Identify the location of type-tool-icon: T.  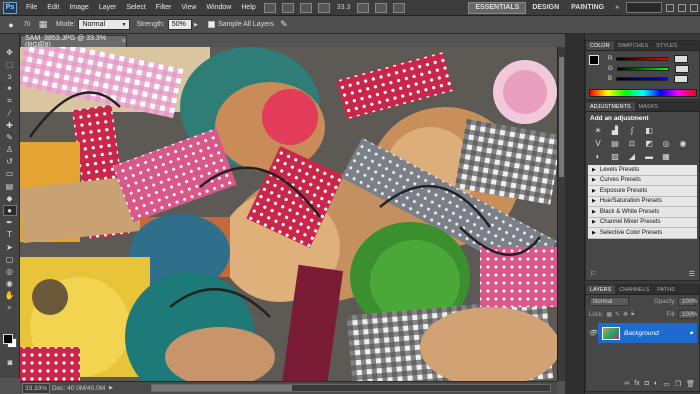
(10, 234).